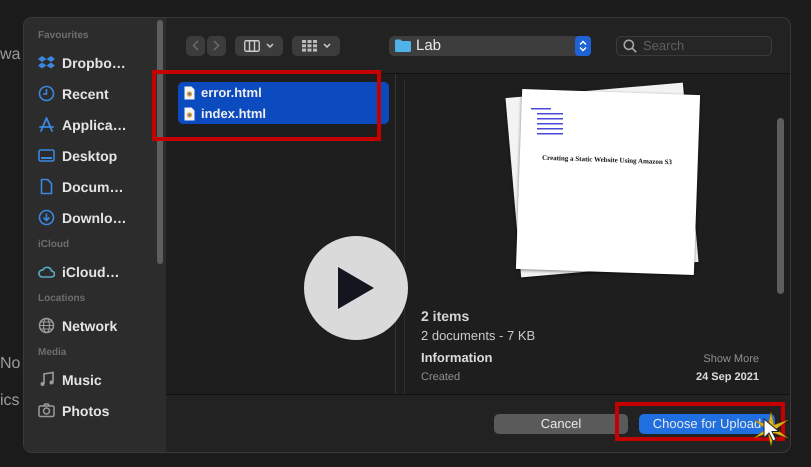  Describe the element at coordinates (46, 186) in the screenshot. I see `document-icon` at that location.